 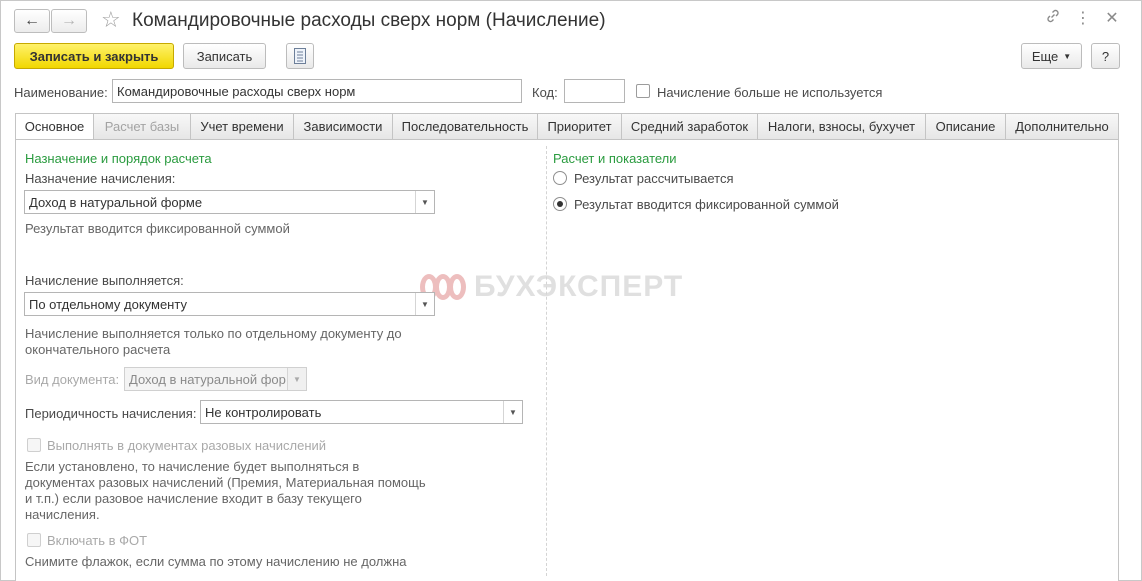 What do you see at coordinates (62, 514) in the screenshot?
I see `one-time-description-line4: начисления.` at bounding box center [62, 514].